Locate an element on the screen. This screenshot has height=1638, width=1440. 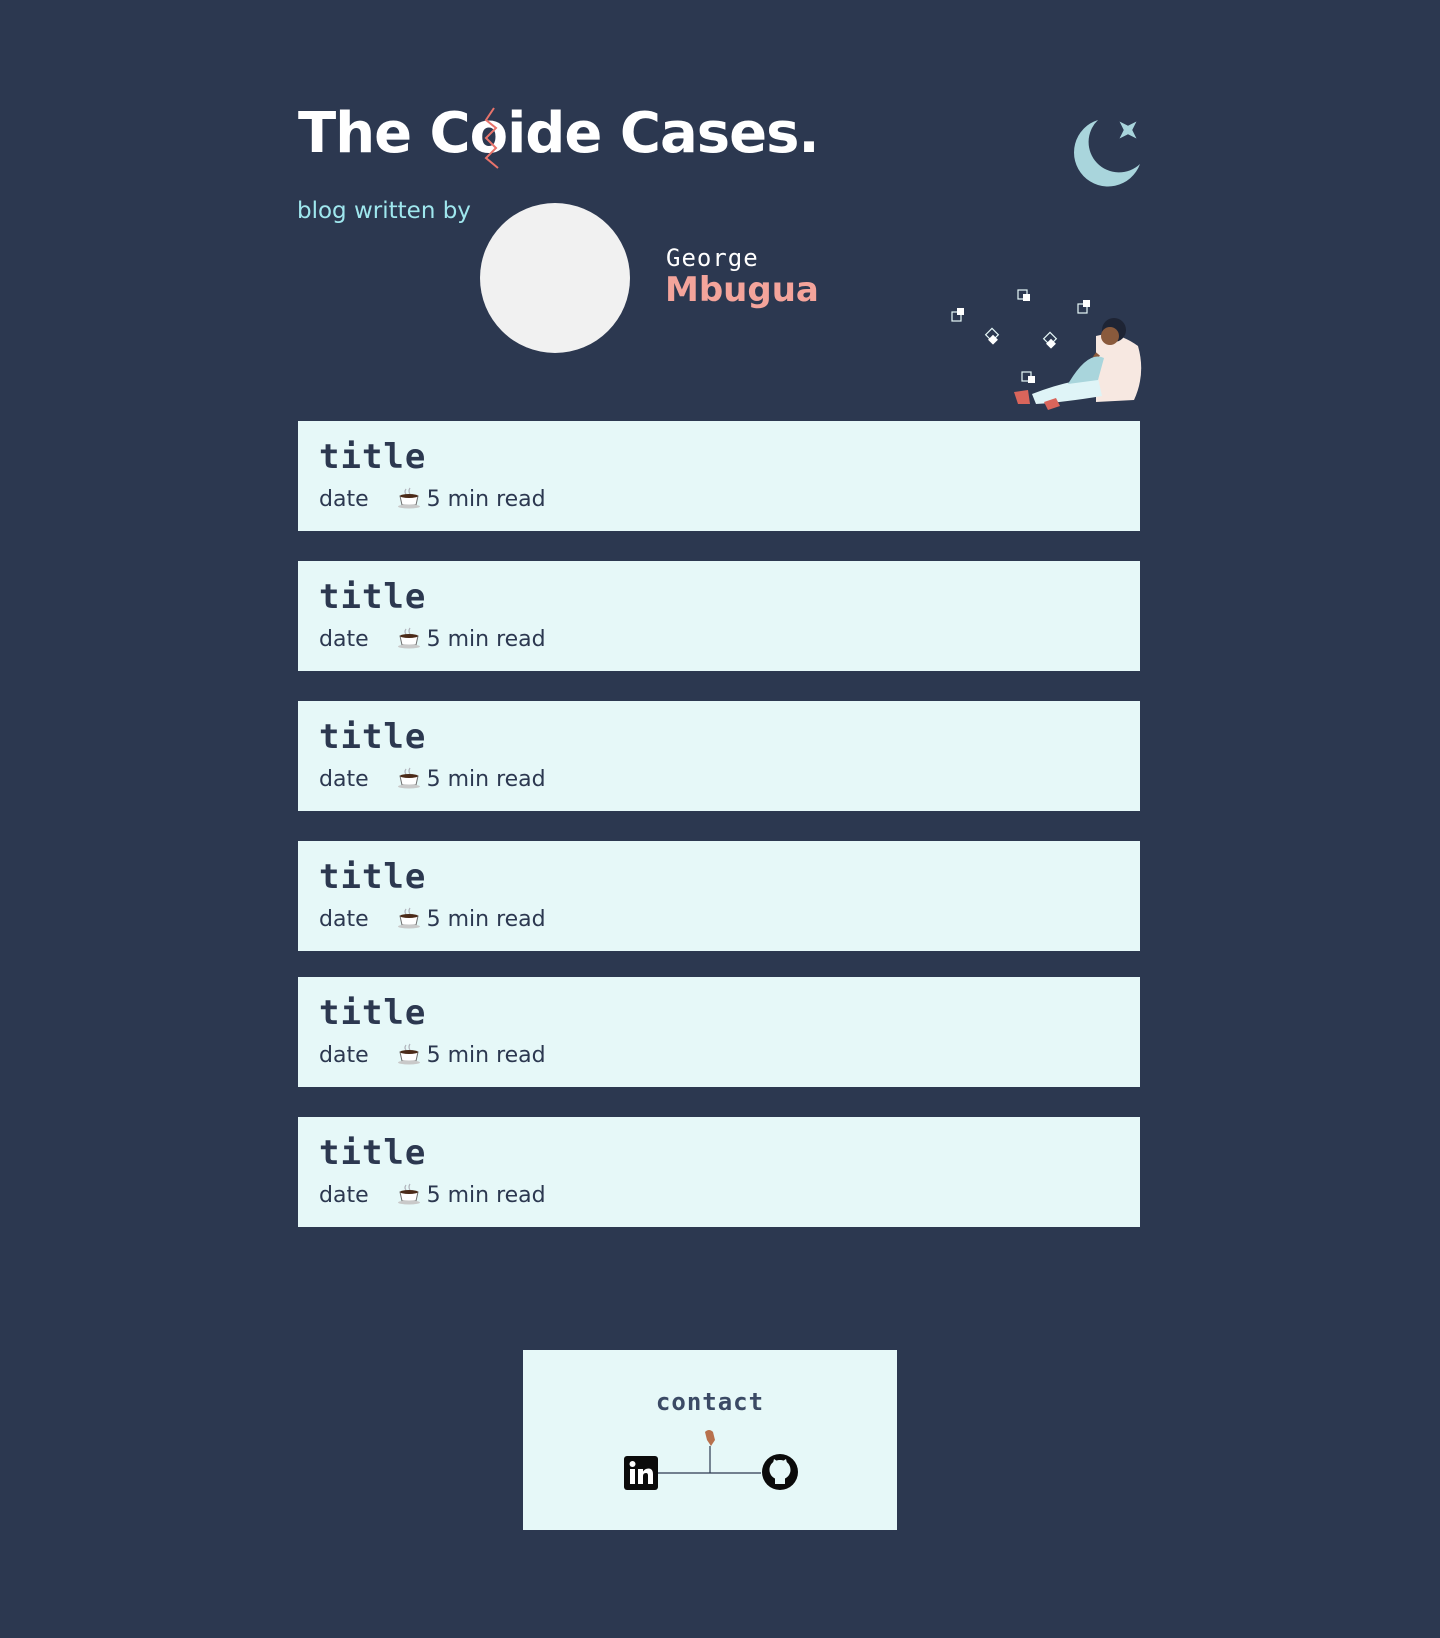
moon-star-icon is located at coordinates (1106, 154).